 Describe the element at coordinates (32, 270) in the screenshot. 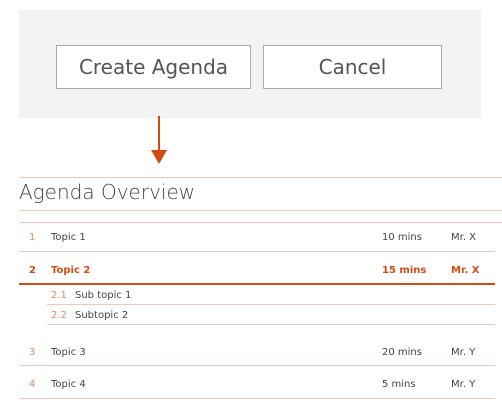

I see `row-number: 2` at that location.